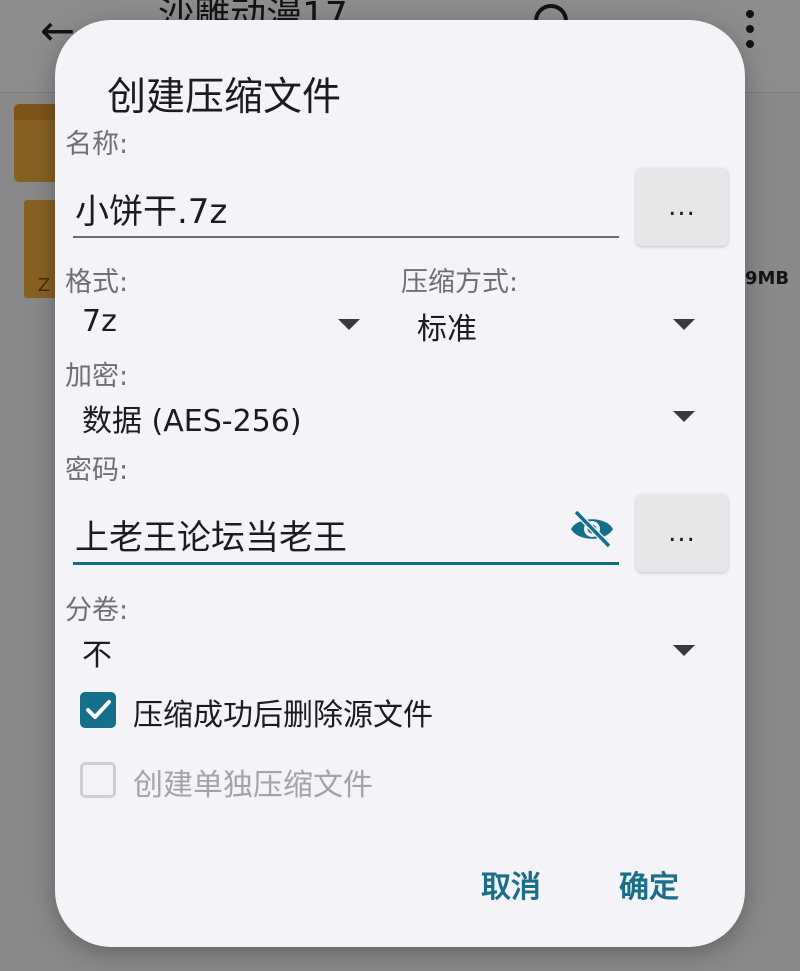 This screenshot has height=971, width=800. Describe the element at coordinates (346, 237) in the screenshot. I see `archive-name-underline` at that location.